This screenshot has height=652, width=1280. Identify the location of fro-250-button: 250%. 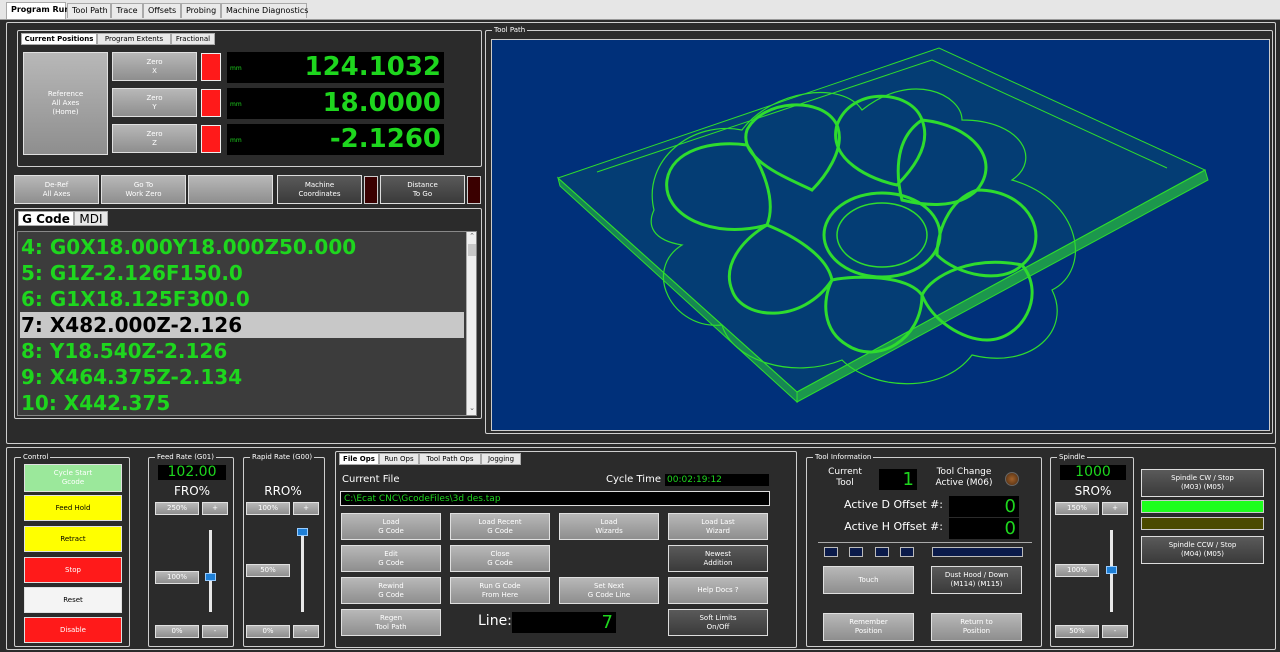
(177, 508).